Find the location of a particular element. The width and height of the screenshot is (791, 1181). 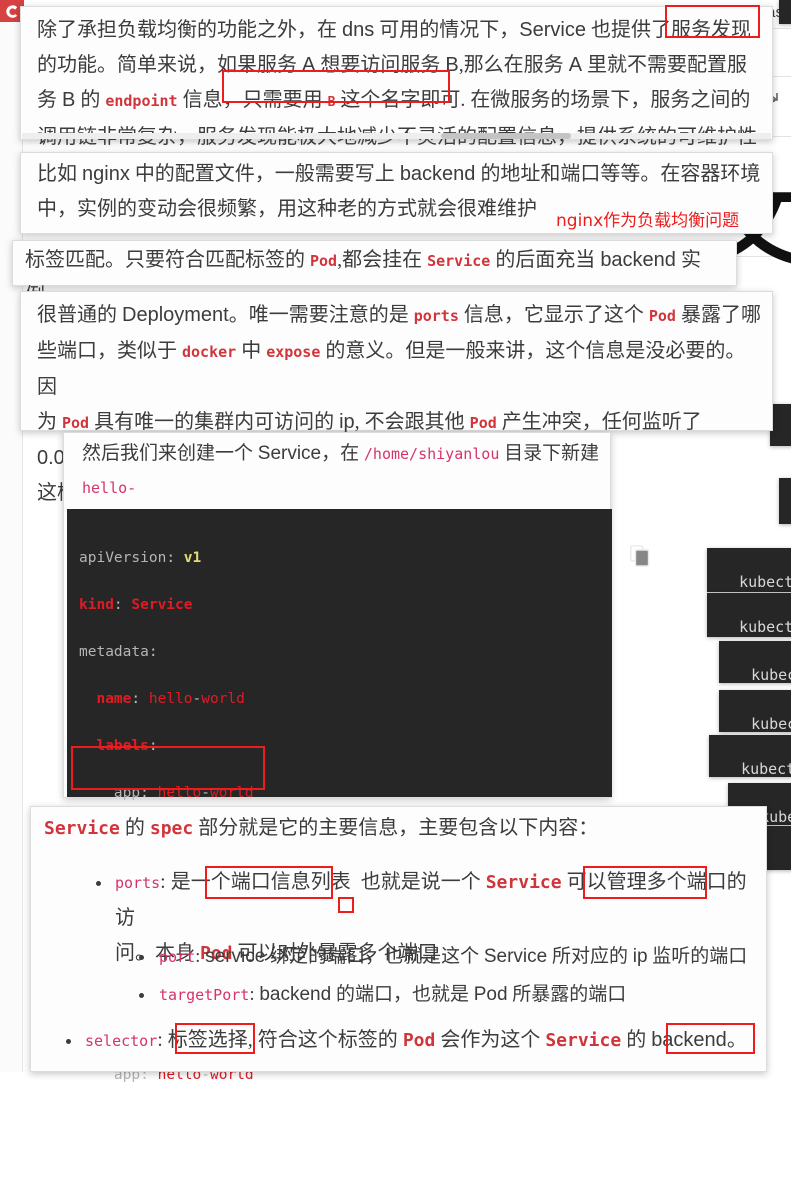

chip-text: kubectl r is located at coordinates (766, 768).